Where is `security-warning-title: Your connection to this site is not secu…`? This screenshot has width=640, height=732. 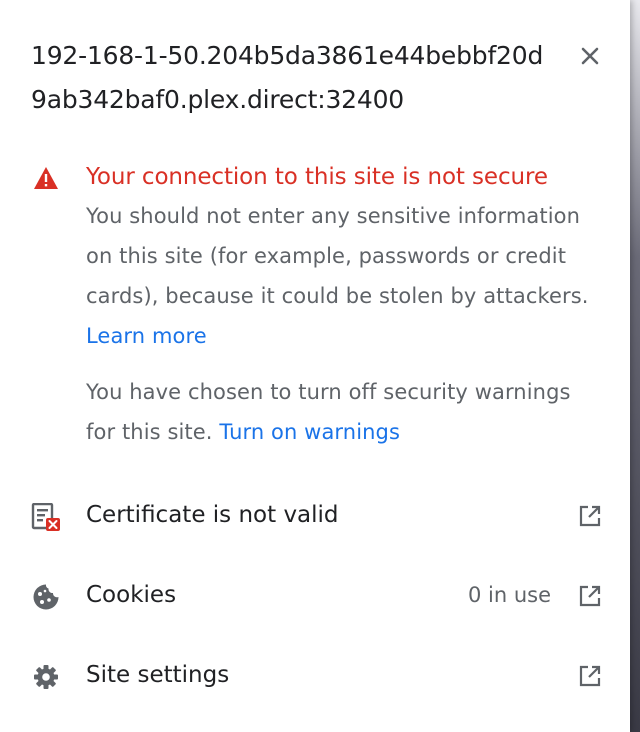 security-warning-title: Your connection to this site is not secu… is located at coordinates (317, 177).